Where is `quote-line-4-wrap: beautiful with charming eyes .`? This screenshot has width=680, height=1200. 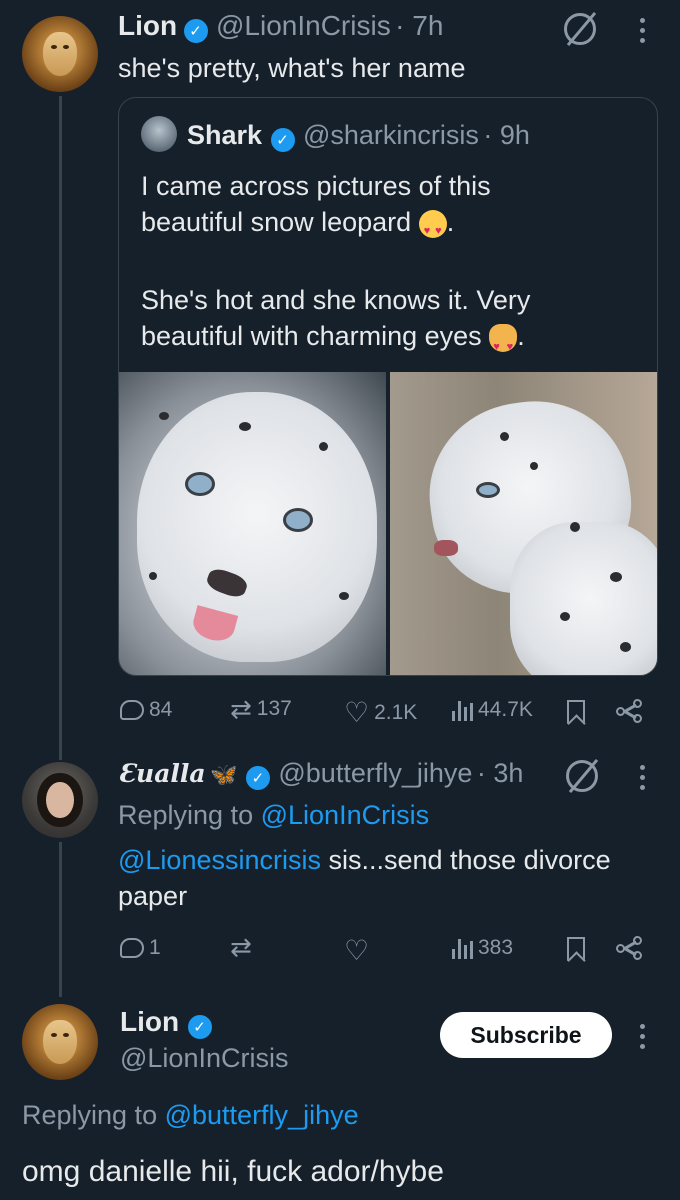 quote-line-4-wrap: beautiful with charming eyes . is located at coordinates (391, 341).